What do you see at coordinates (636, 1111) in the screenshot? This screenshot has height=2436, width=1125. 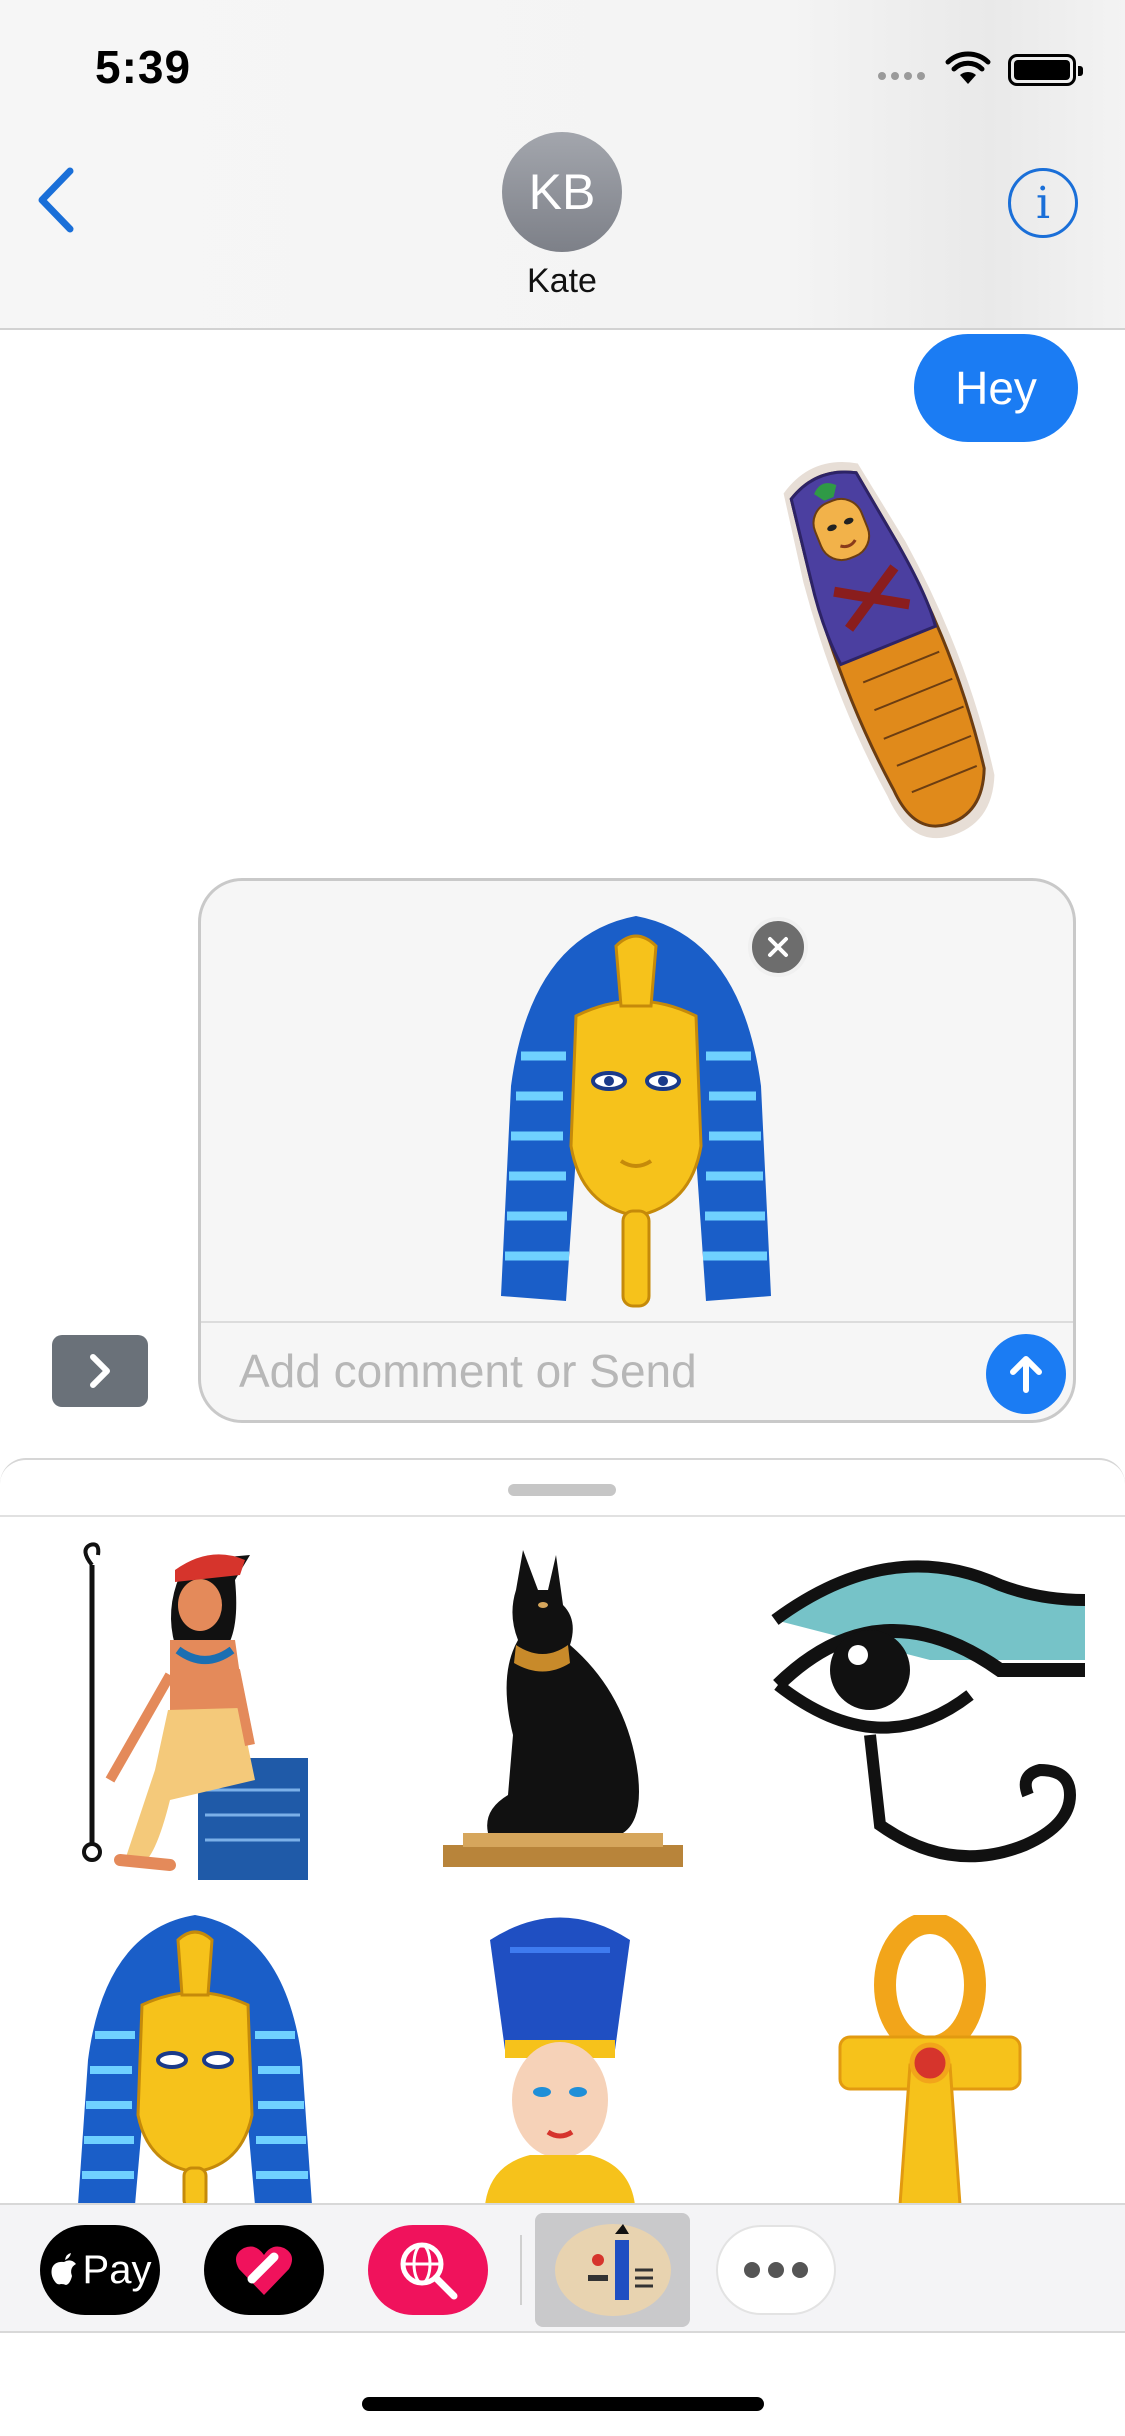 I see `pharaoh-mask-sticker` at bounding box center [636, 1111].